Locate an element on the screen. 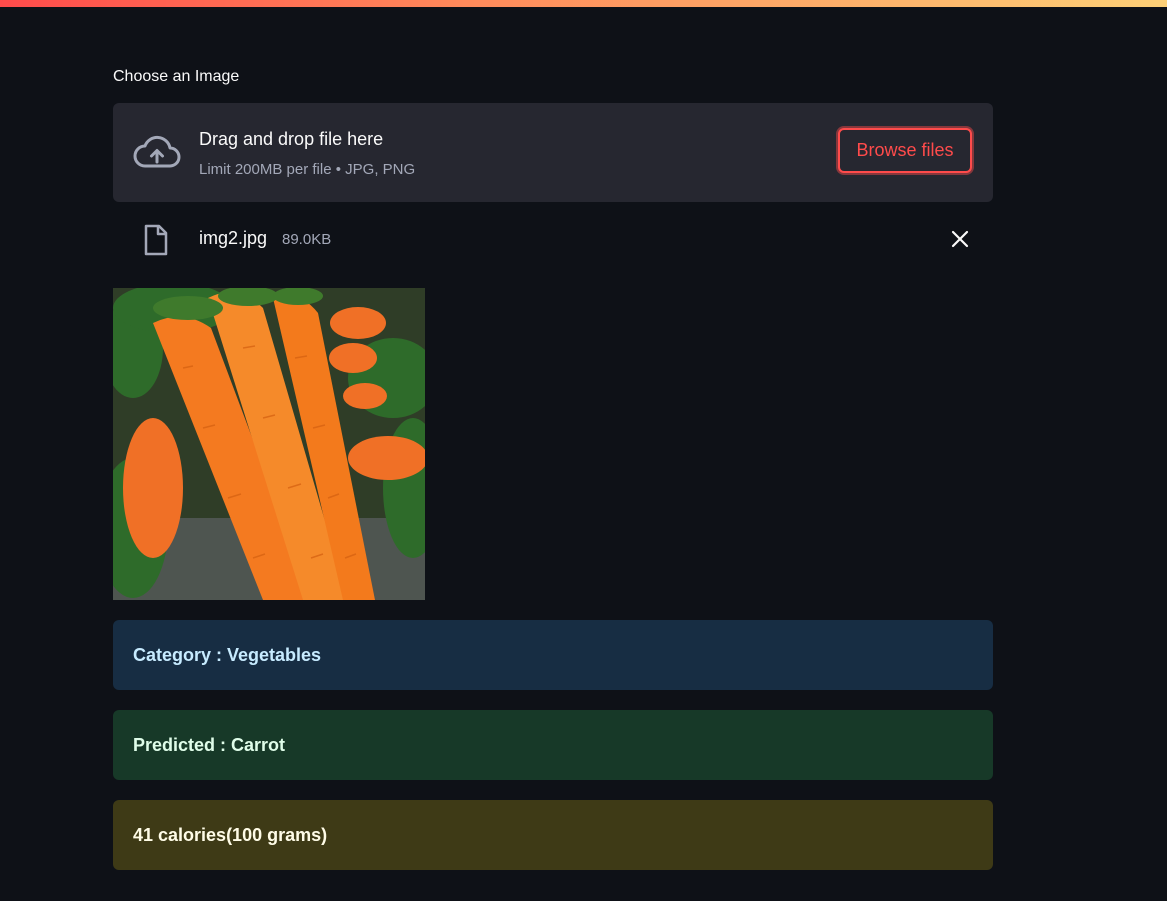 This screenshot has height=901, width=1167. uploader-label: Choose an Image is located at coordinates (176, 76).